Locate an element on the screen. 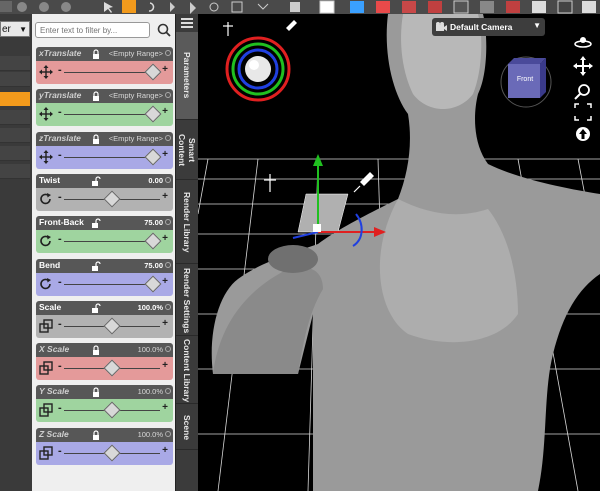  tab-render-settings: Render Settings is located at coordinates (187, 301).